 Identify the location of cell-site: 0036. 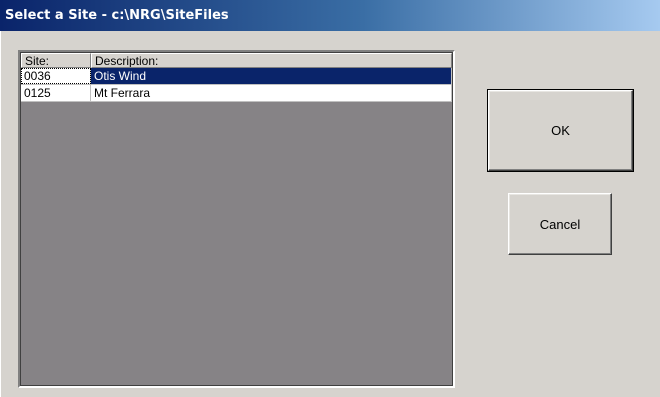
(56, 76).